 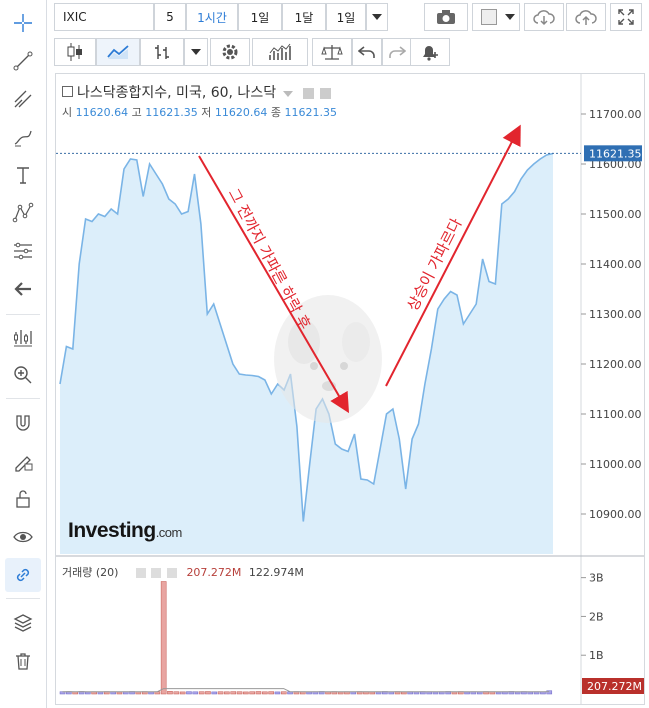 I want to click on redo-button, so click(x=397, y=52).